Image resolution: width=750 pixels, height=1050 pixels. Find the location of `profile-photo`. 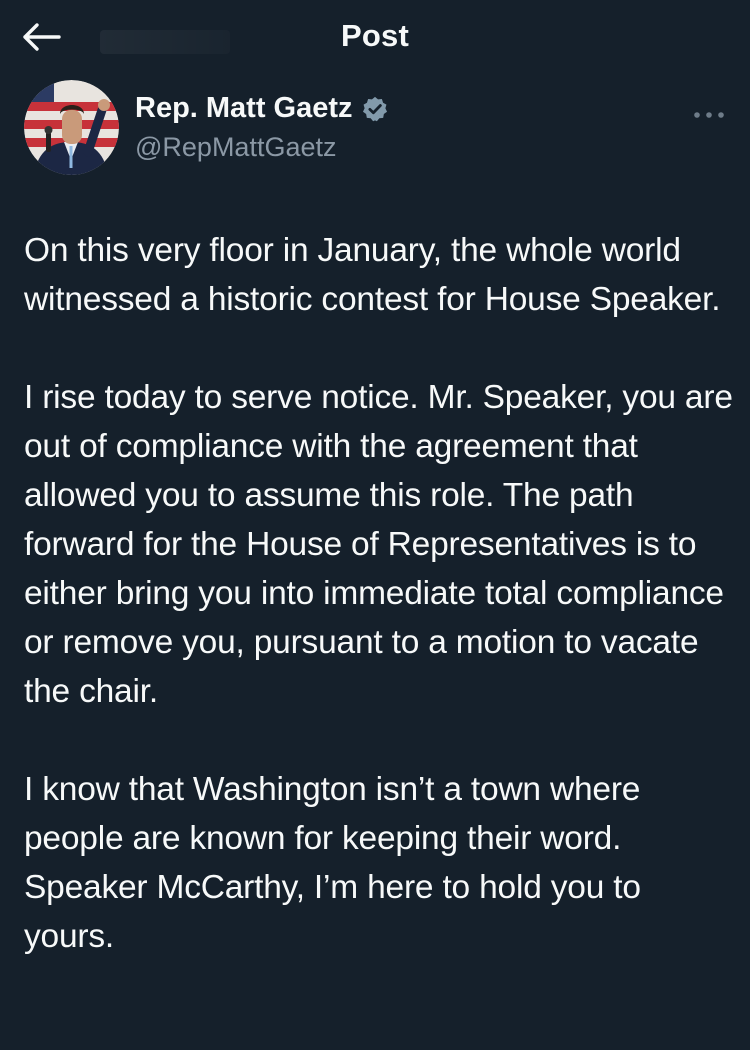

profile-photo is located at coordinates (71, 127).